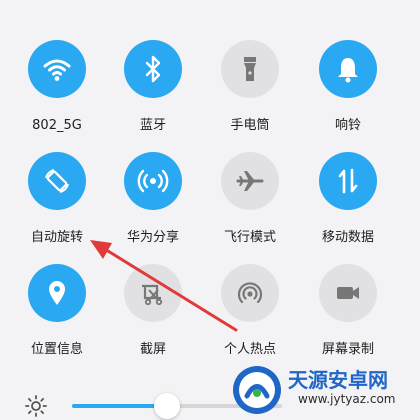  I want to click on bluetooth-toggle, so click(153, 69).